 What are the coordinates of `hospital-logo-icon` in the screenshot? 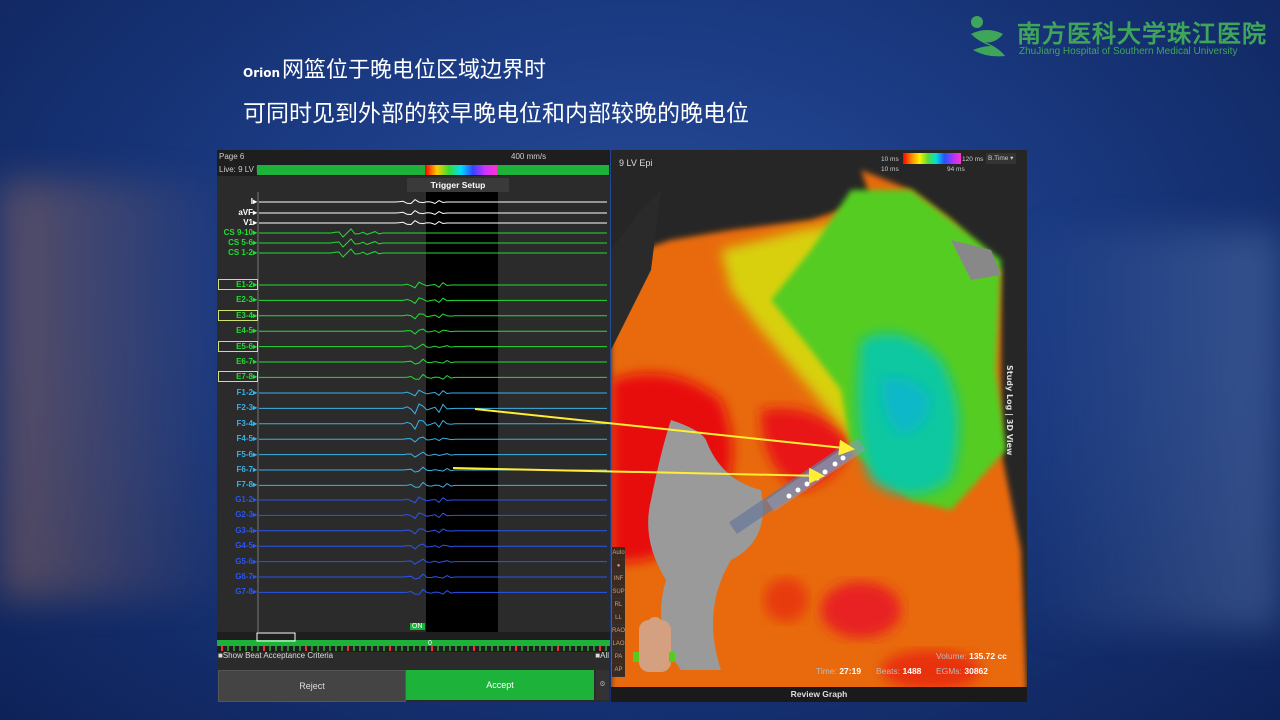 It's located at (988, 36).